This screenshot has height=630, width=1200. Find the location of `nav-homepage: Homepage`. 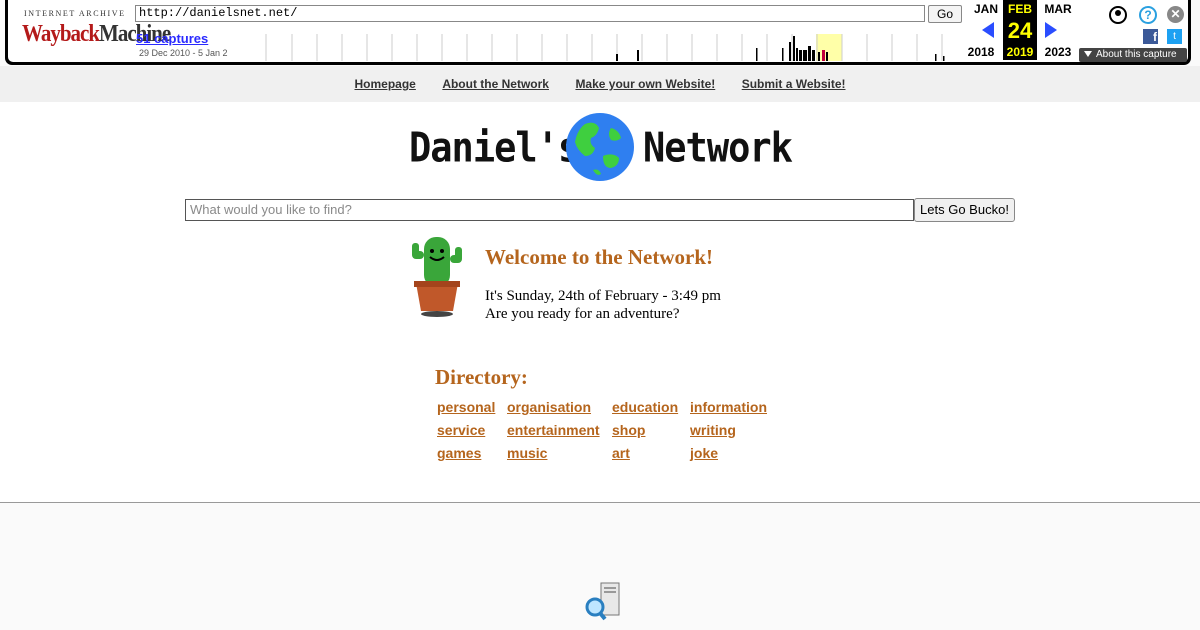

nav-homepage: Homepage is located at coordinates (385, 84).